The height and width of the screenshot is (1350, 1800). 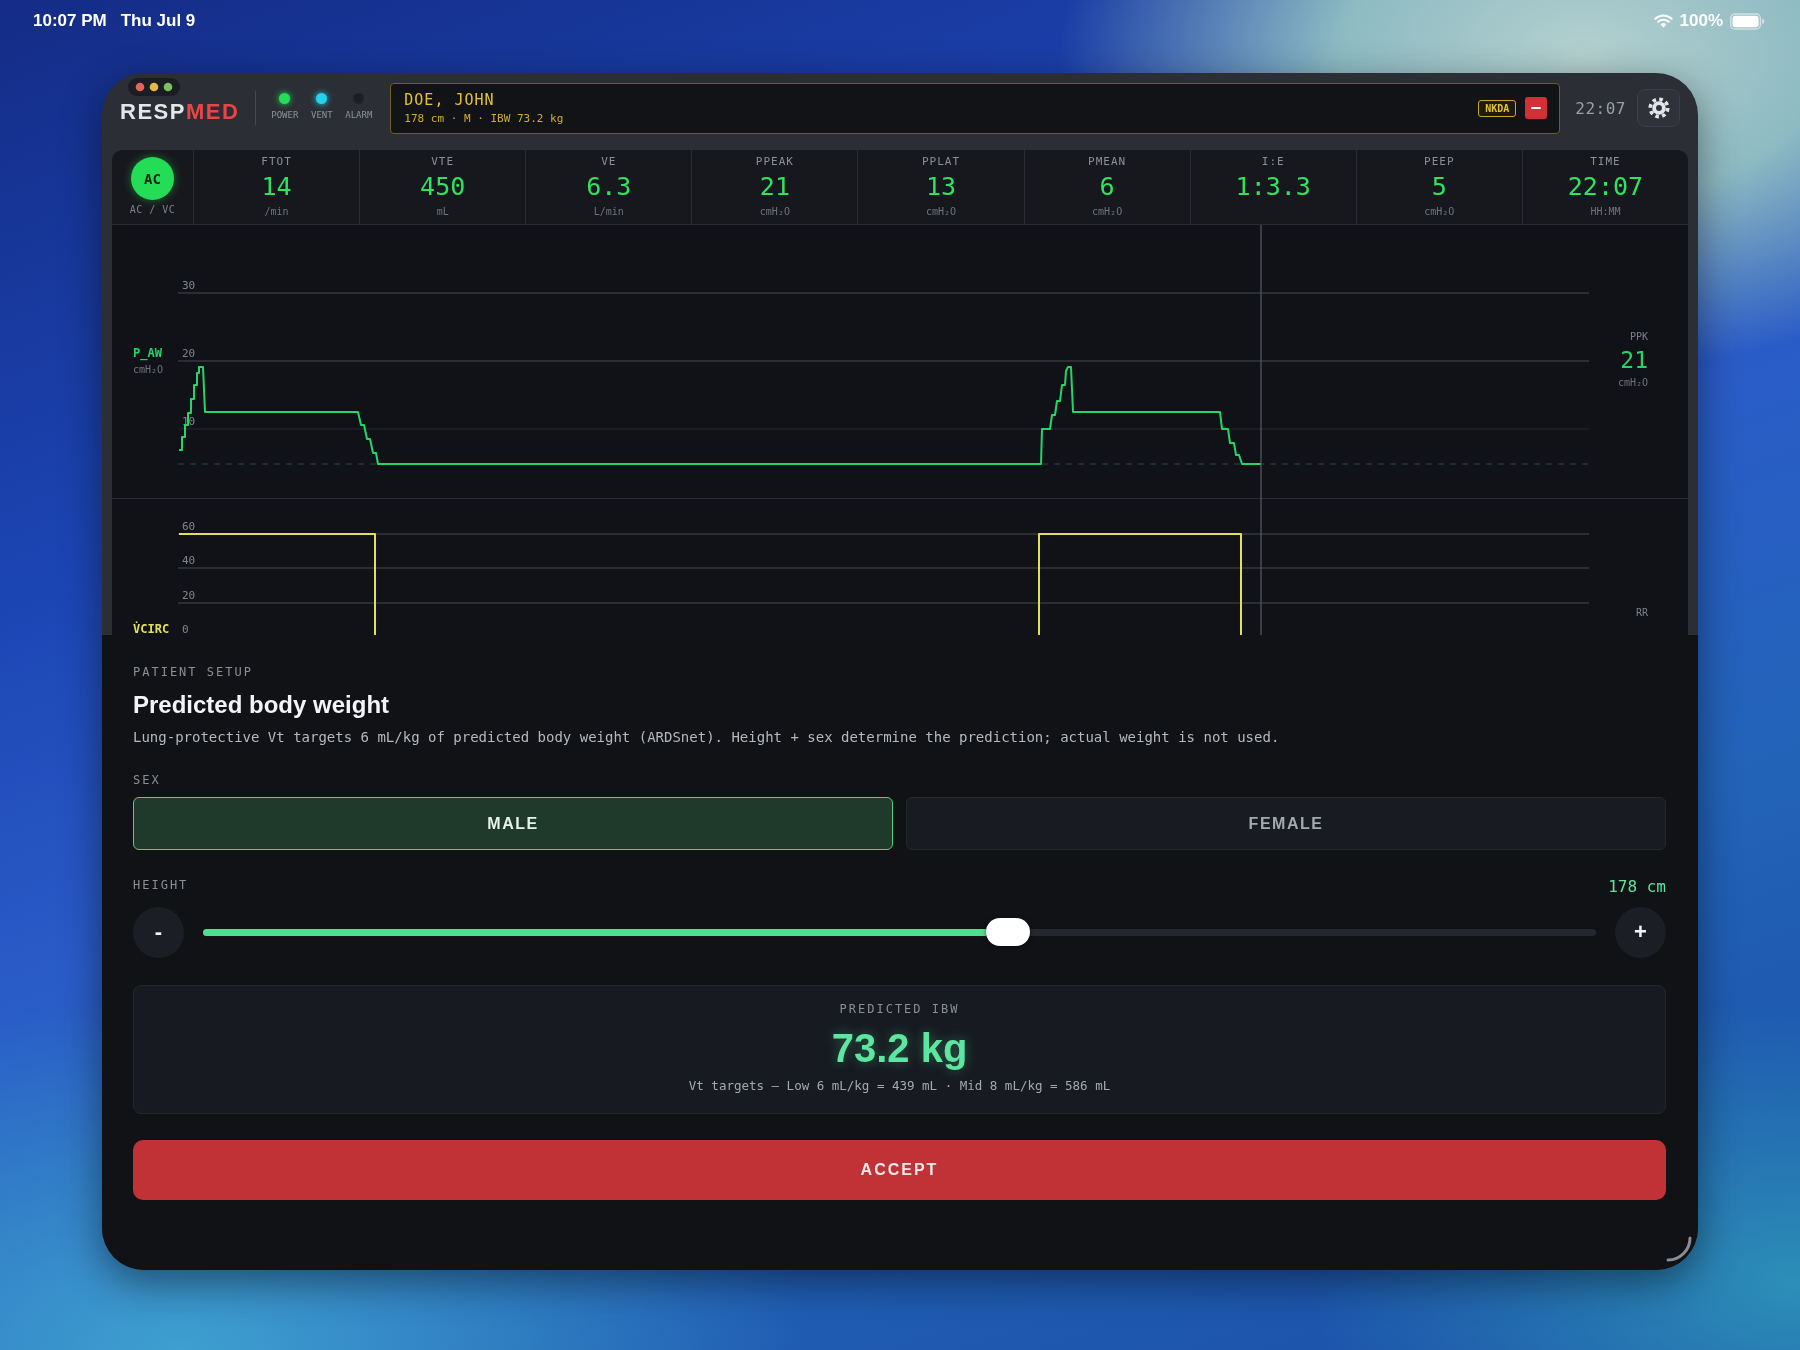 What do you see at coordinates (1747, 21) in the screenshot?
I see `battery-icon` at bounding box center [1747, 21].